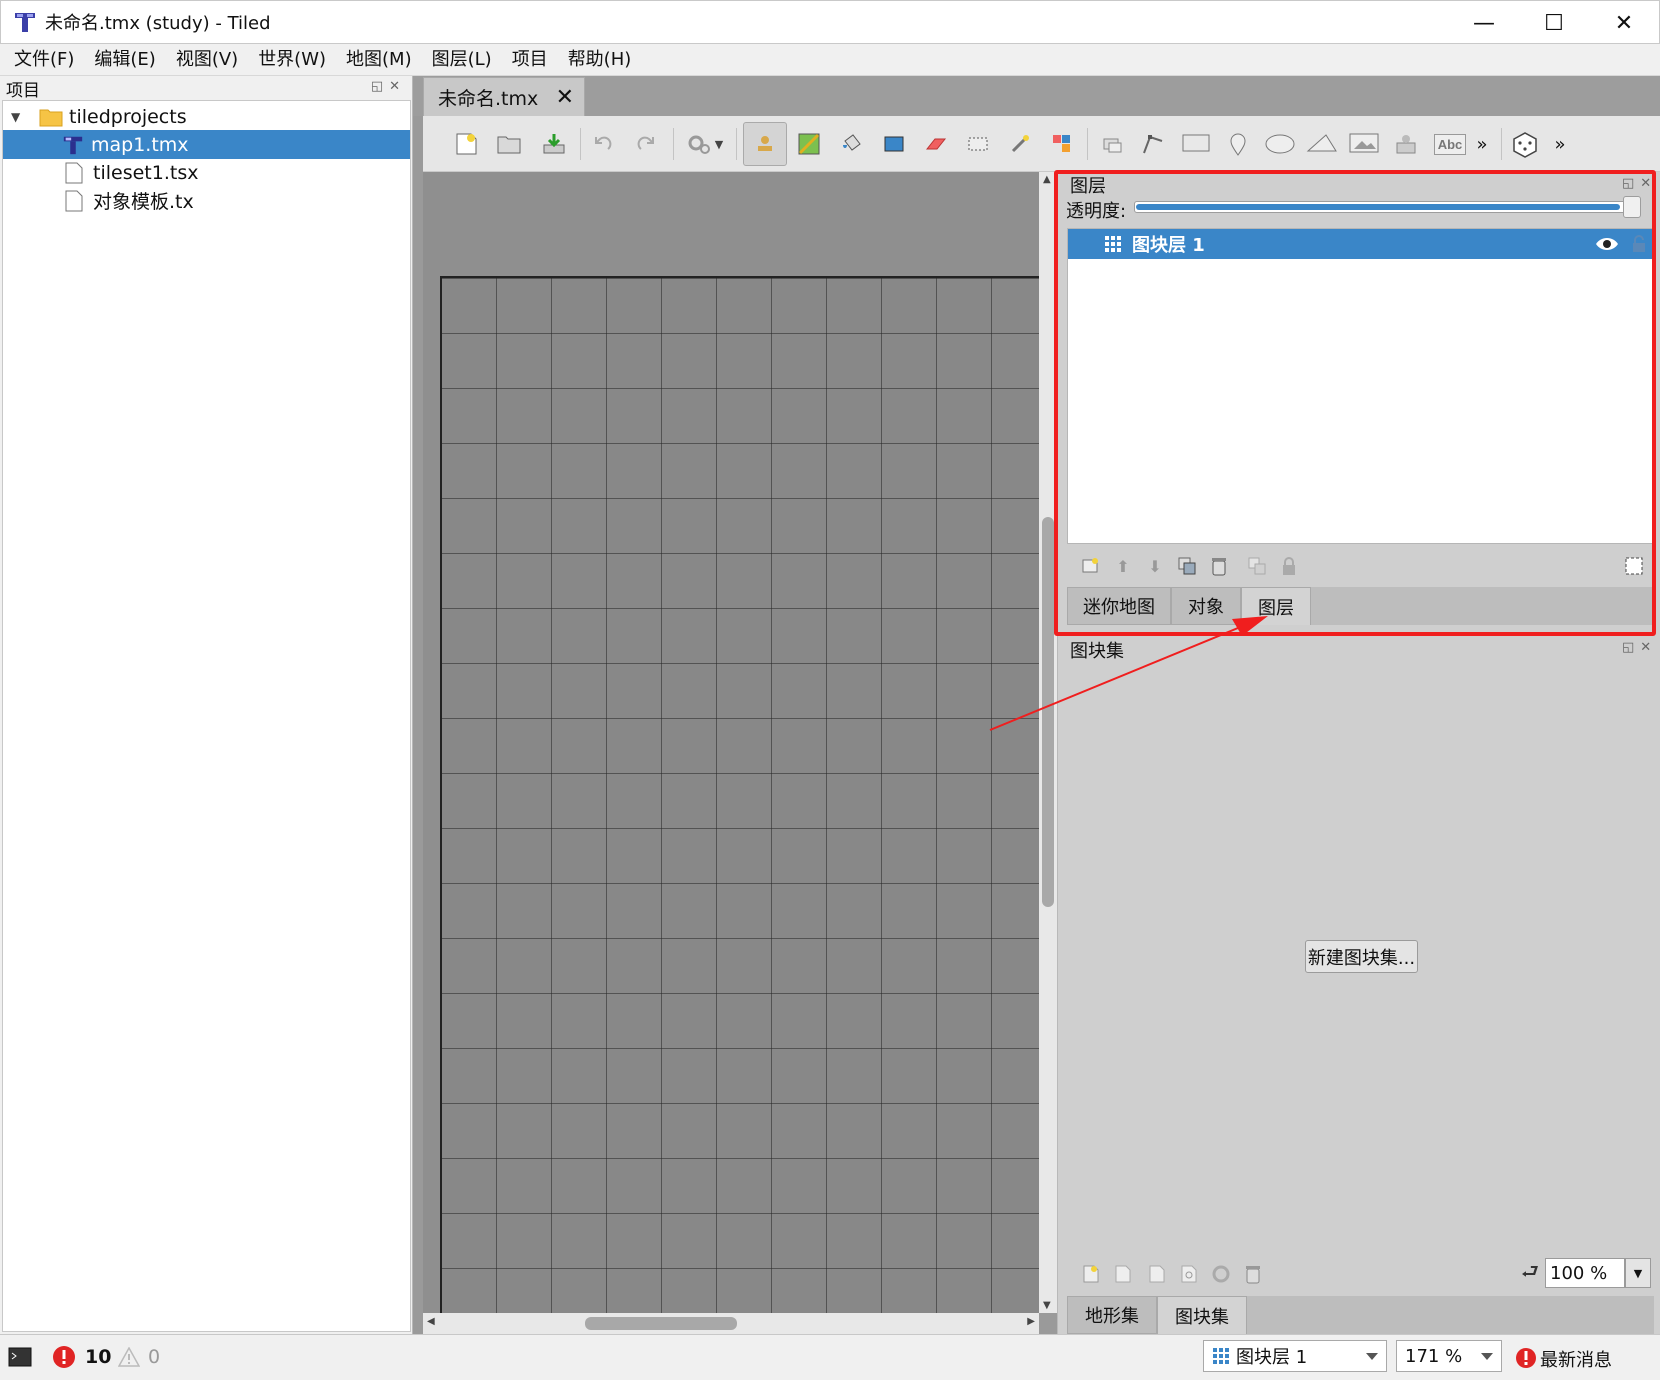  Describe the element at coordinates (1112, 1315) in the screenshot. I see `tab-terrain-sets: 地形集` at that location.